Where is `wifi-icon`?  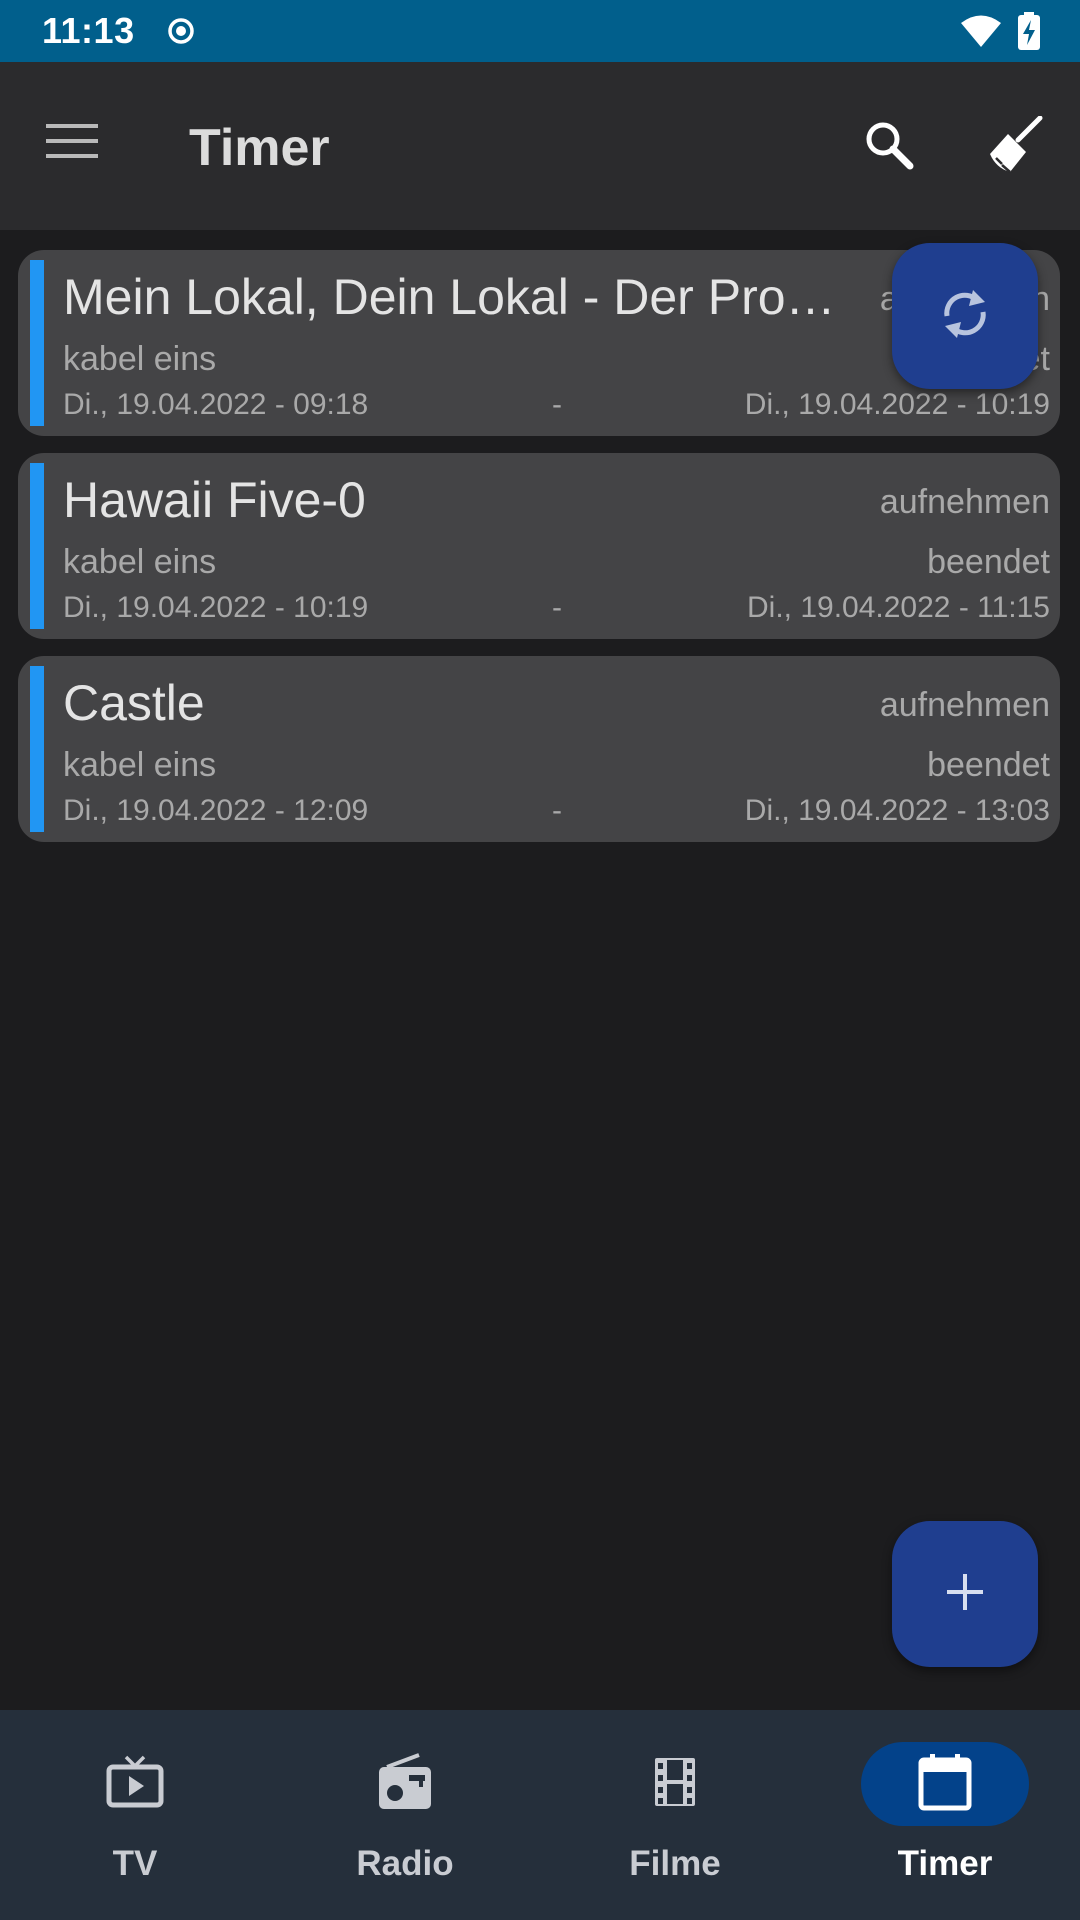
wifi-icon is located at coordinates (981, 33).